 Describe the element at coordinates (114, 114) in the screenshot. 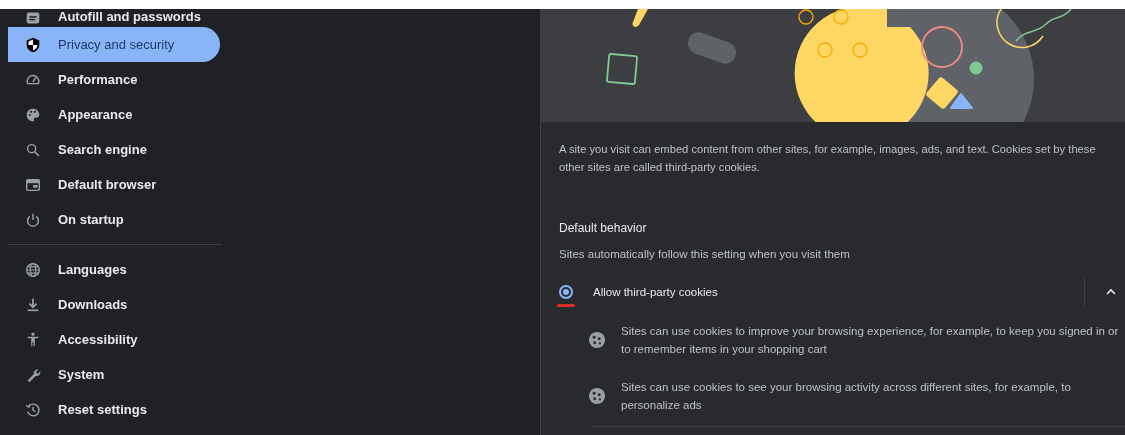

I see `sidebar-item: Appearance` at that location.